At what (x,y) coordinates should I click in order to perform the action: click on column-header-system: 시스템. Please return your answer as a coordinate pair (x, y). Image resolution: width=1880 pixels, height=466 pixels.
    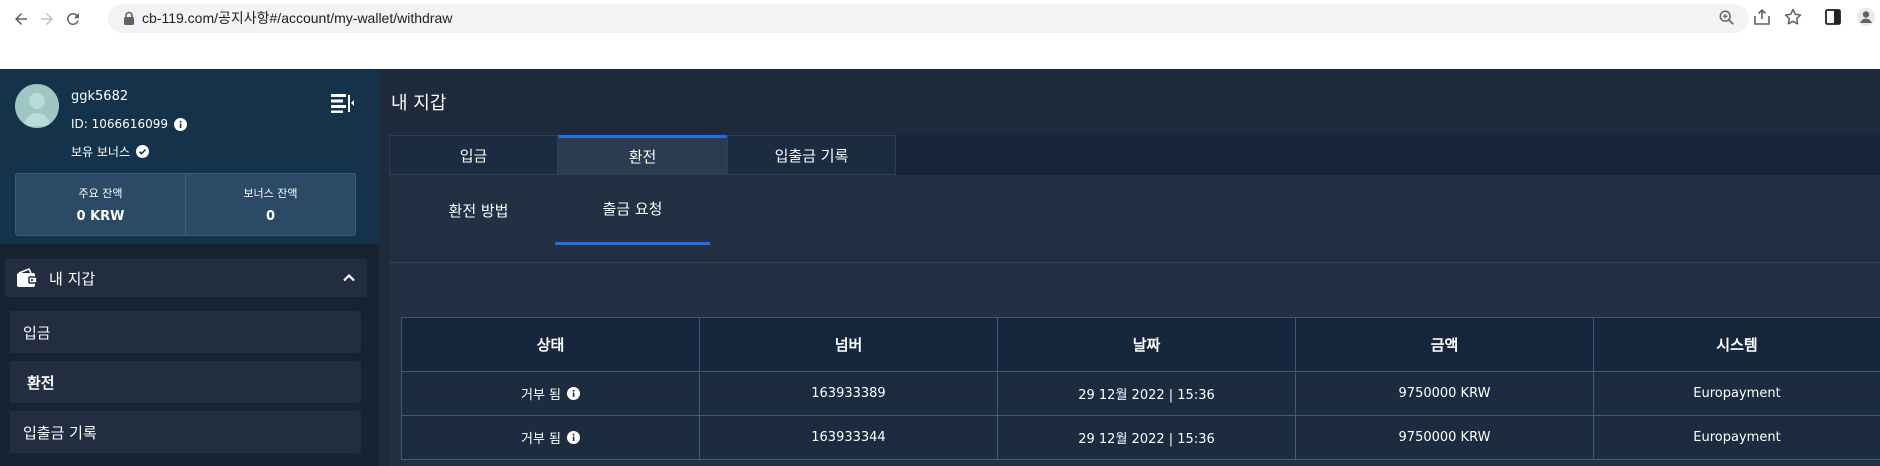
    Looking at the image, I should click on (1736, 344).